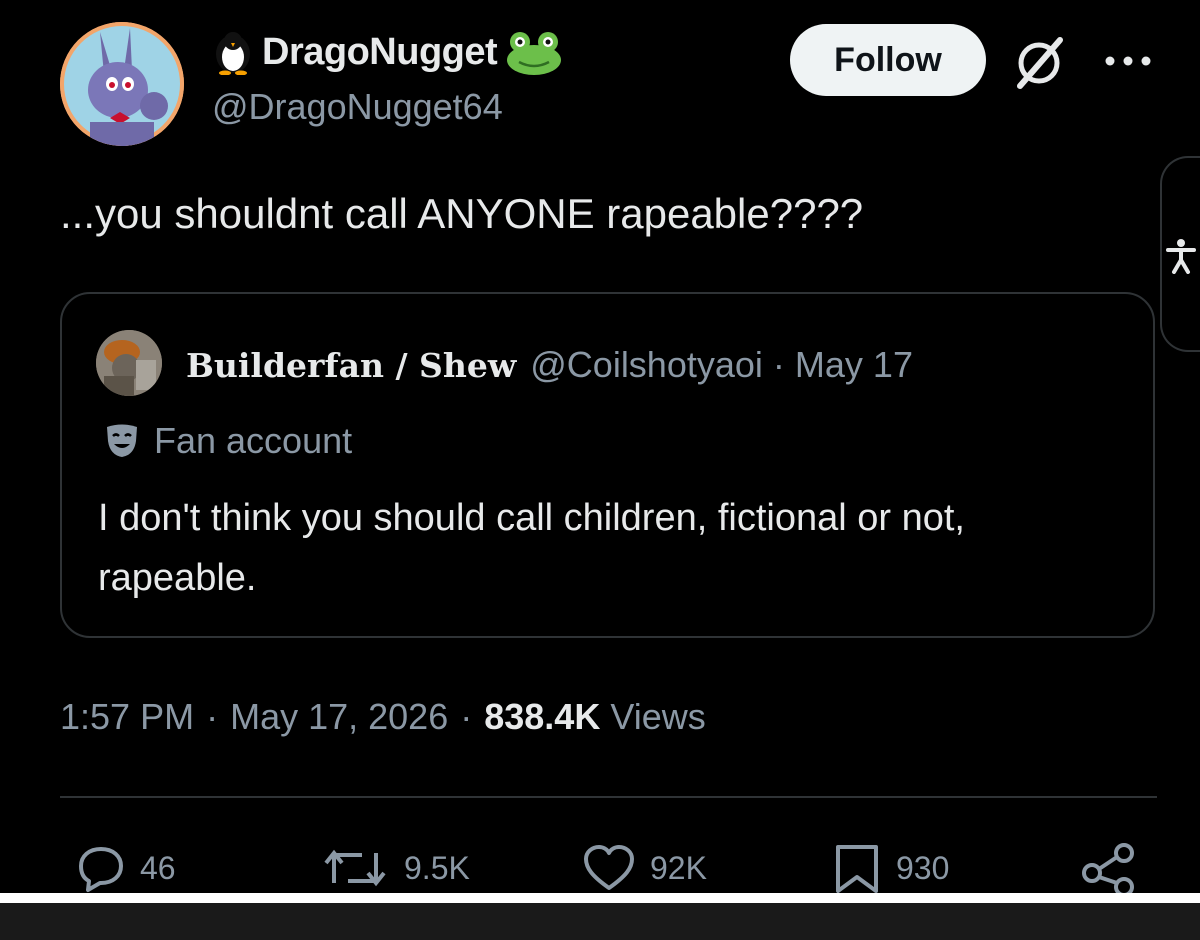  Describe the element at coordinates (1128, 61) in the screenshot. I see `more-icon` at that location.